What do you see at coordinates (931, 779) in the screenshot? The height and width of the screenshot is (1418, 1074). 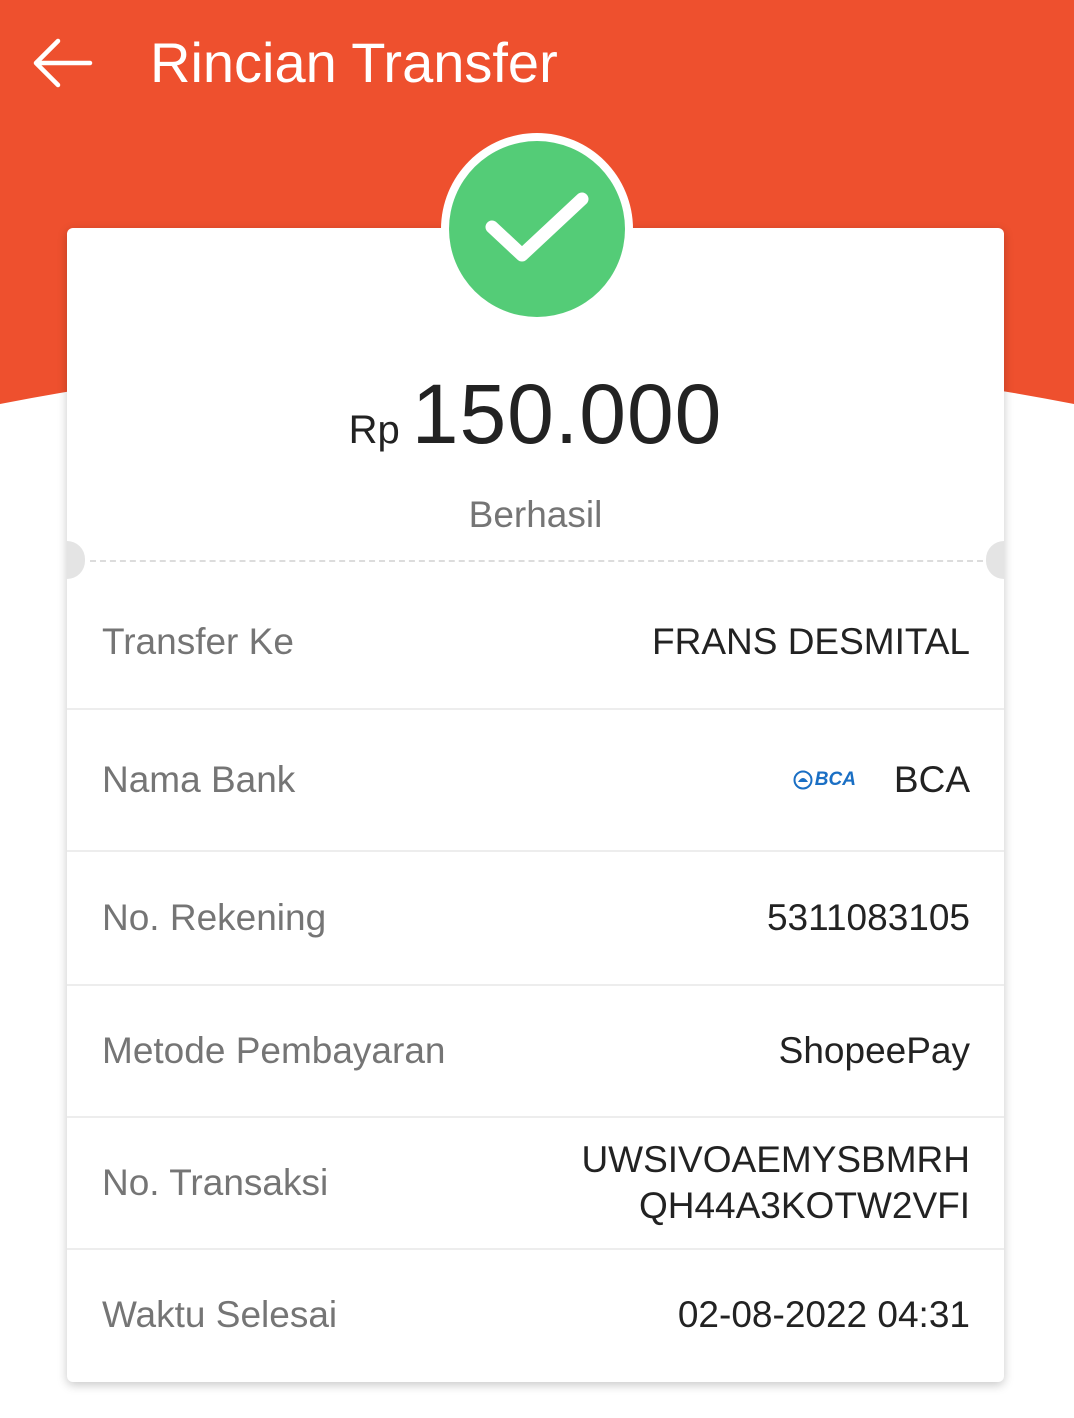 I see `detail-value: BCA` at bounding box center [931, 779].